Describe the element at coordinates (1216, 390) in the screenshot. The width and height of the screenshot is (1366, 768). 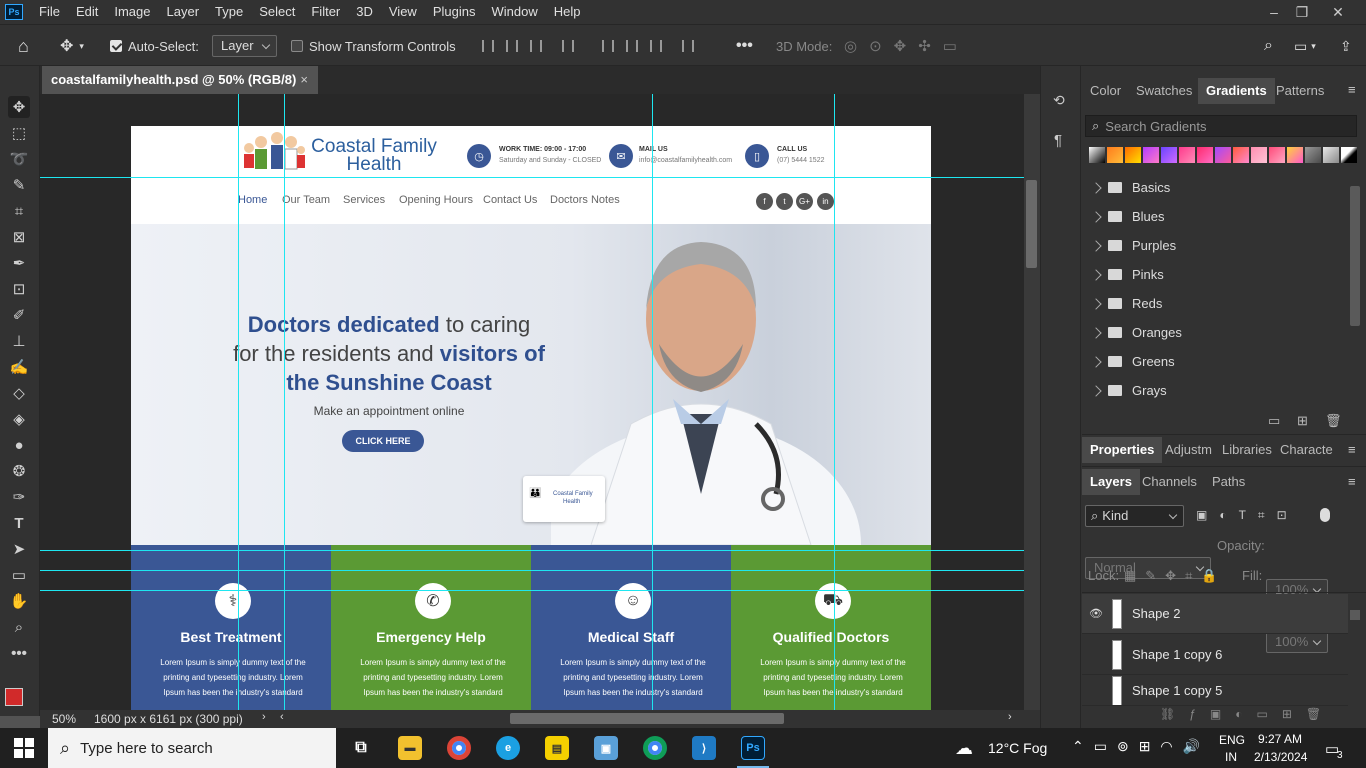
I see `gradient-folder-grays: Grays` at that location.